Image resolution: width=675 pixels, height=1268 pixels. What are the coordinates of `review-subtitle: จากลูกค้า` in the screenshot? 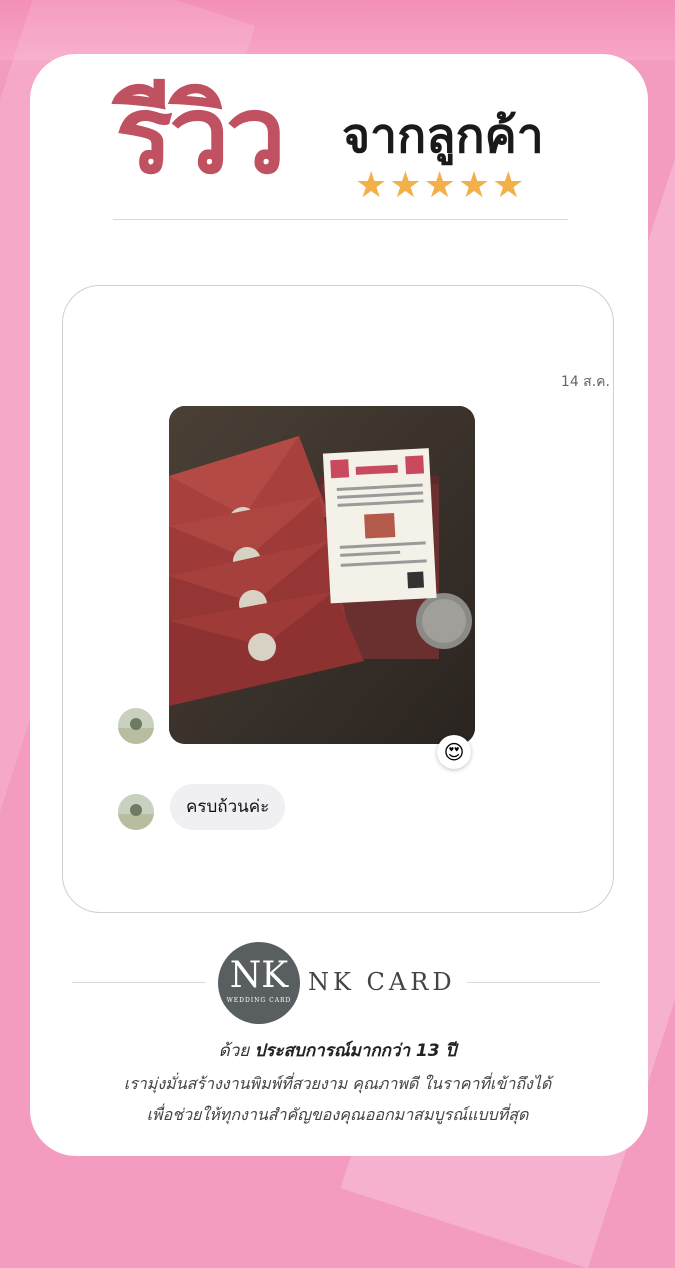 It's located at (443, 136).